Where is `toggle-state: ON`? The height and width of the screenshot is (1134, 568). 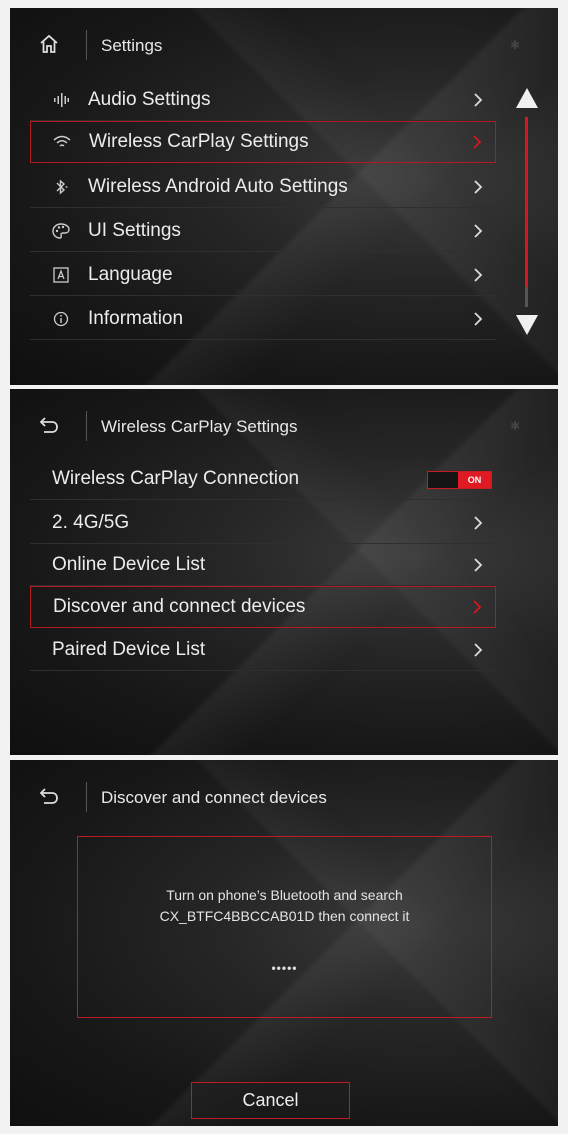 toggle-state: ON is located at coordinates (474, 480).